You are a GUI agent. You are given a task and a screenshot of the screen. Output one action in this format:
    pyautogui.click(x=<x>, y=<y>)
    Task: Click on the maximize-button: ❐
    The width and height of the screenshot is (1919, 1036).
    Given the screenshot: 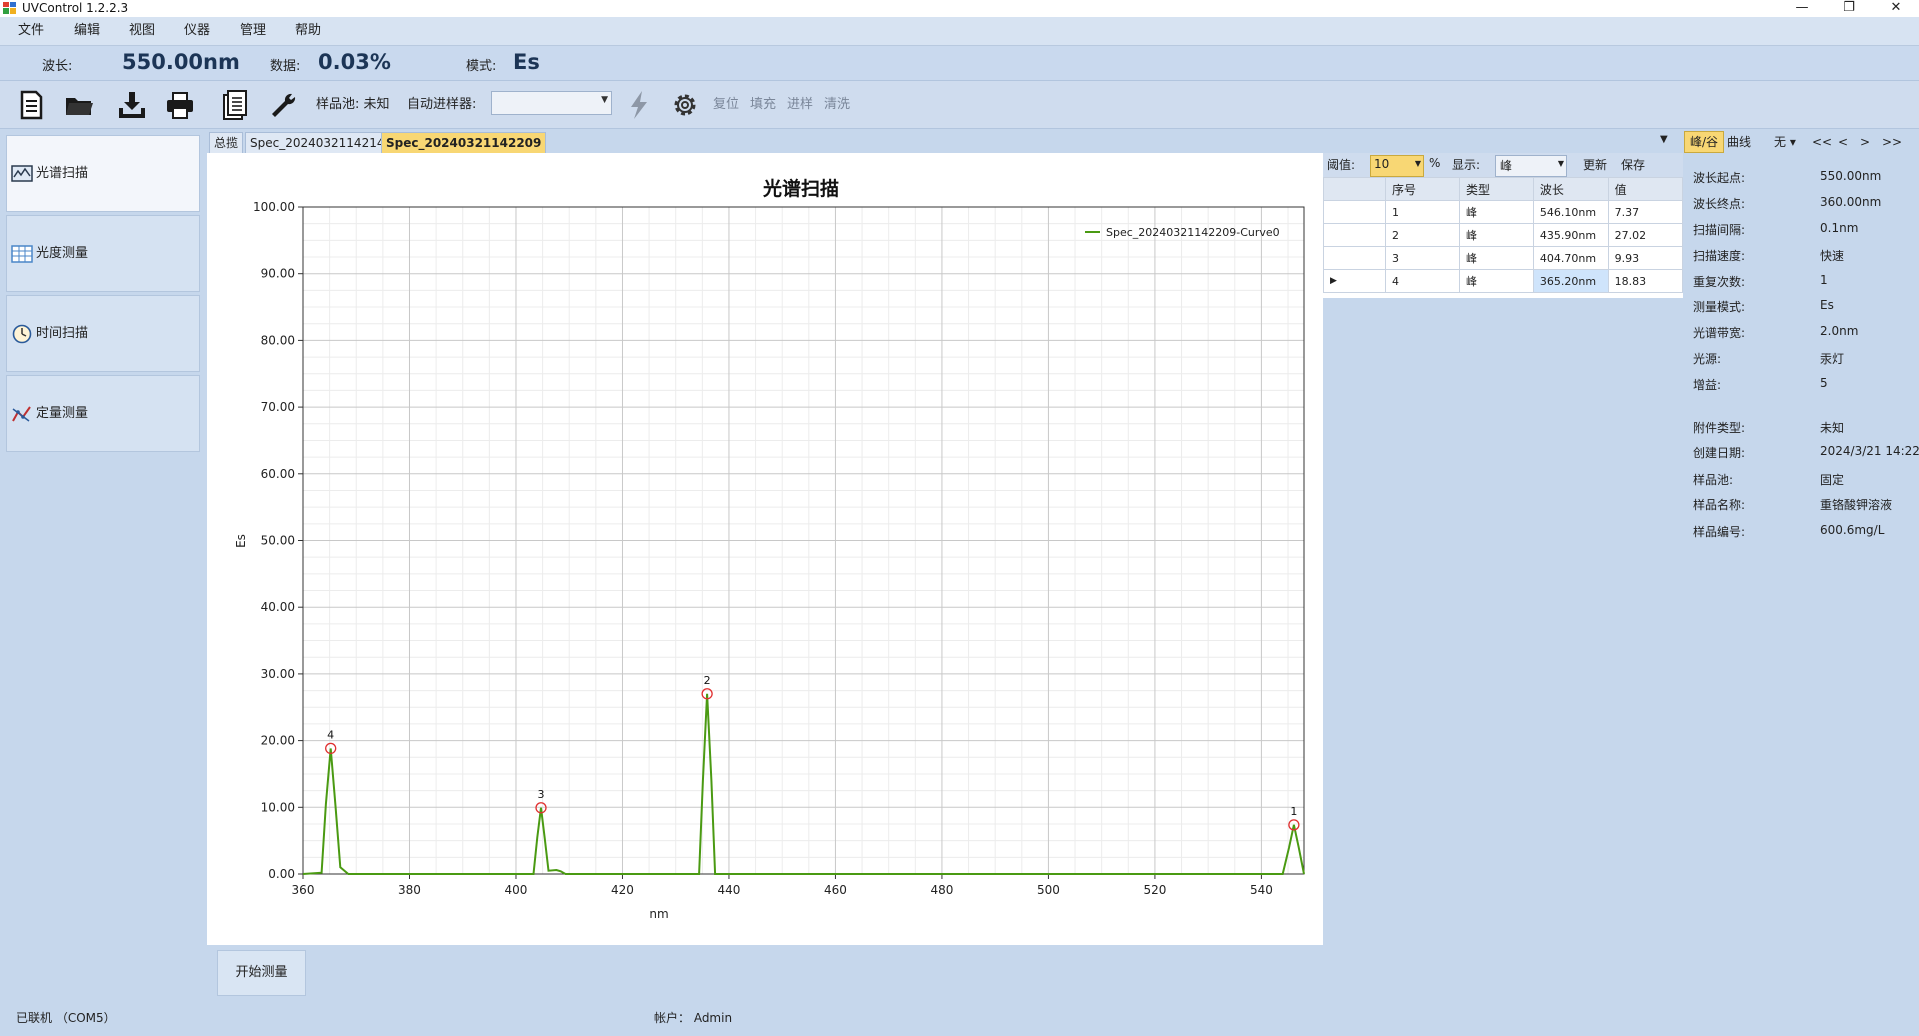 What is the action you would take?
    pyautogui.click(x=1849, y=8)
    